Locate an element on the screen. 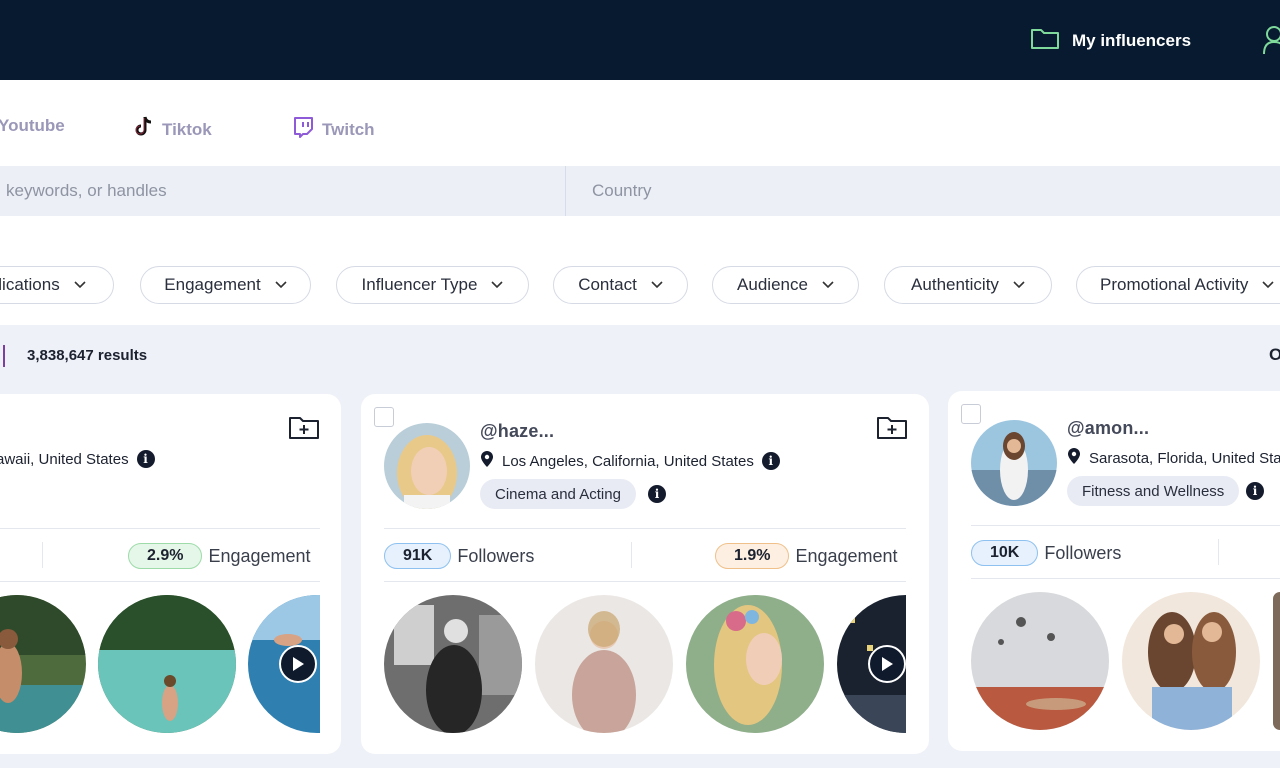 Image resolution: width=1280 pixels, height=768 pixels. filter-publications: lications is located at coordinates (57, 285).